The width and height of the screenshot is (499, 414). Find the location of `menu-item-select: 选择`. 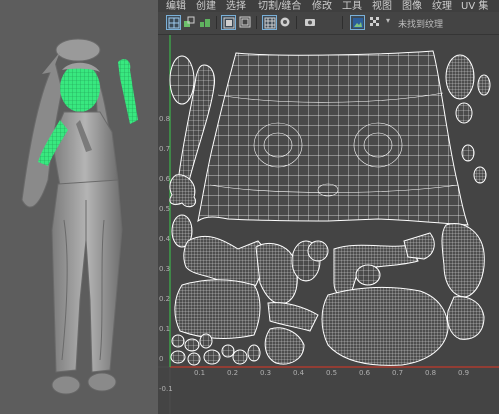

menu-item-select: 选择 is located at coordinates (236, 6).